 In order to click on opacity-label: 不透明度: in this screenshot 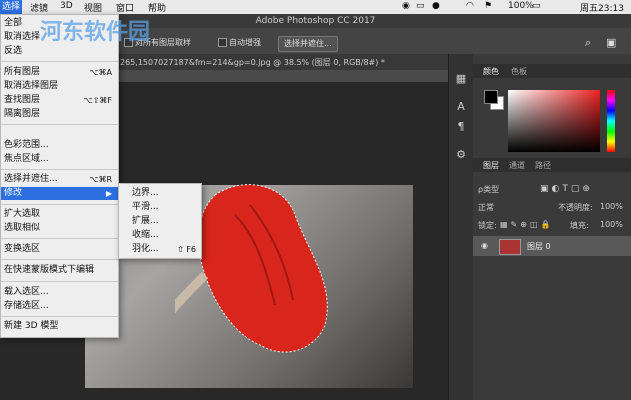, I will do `click(575, 207)`.